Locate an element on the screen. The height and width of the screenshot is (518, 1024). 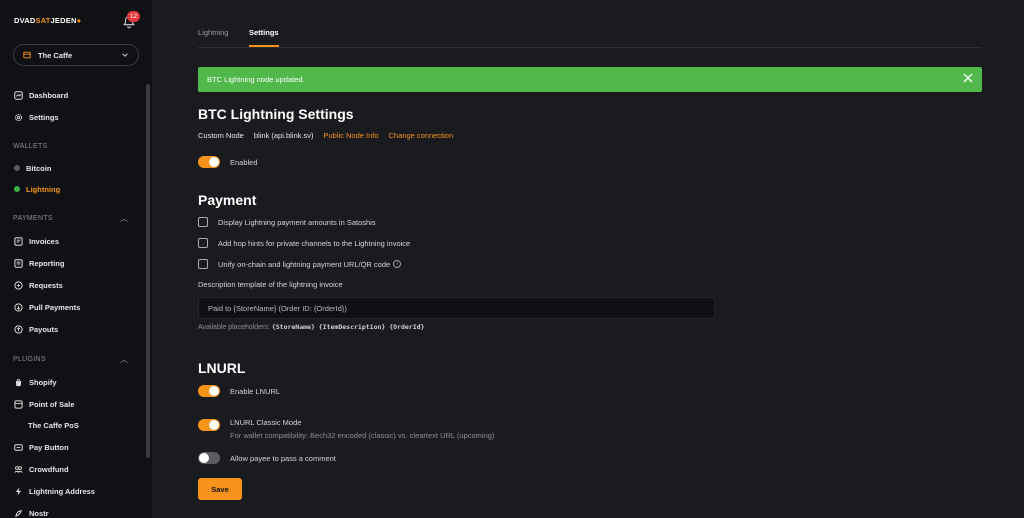
sidebar-item-settings: Settings is located at coordinates (36, 117).